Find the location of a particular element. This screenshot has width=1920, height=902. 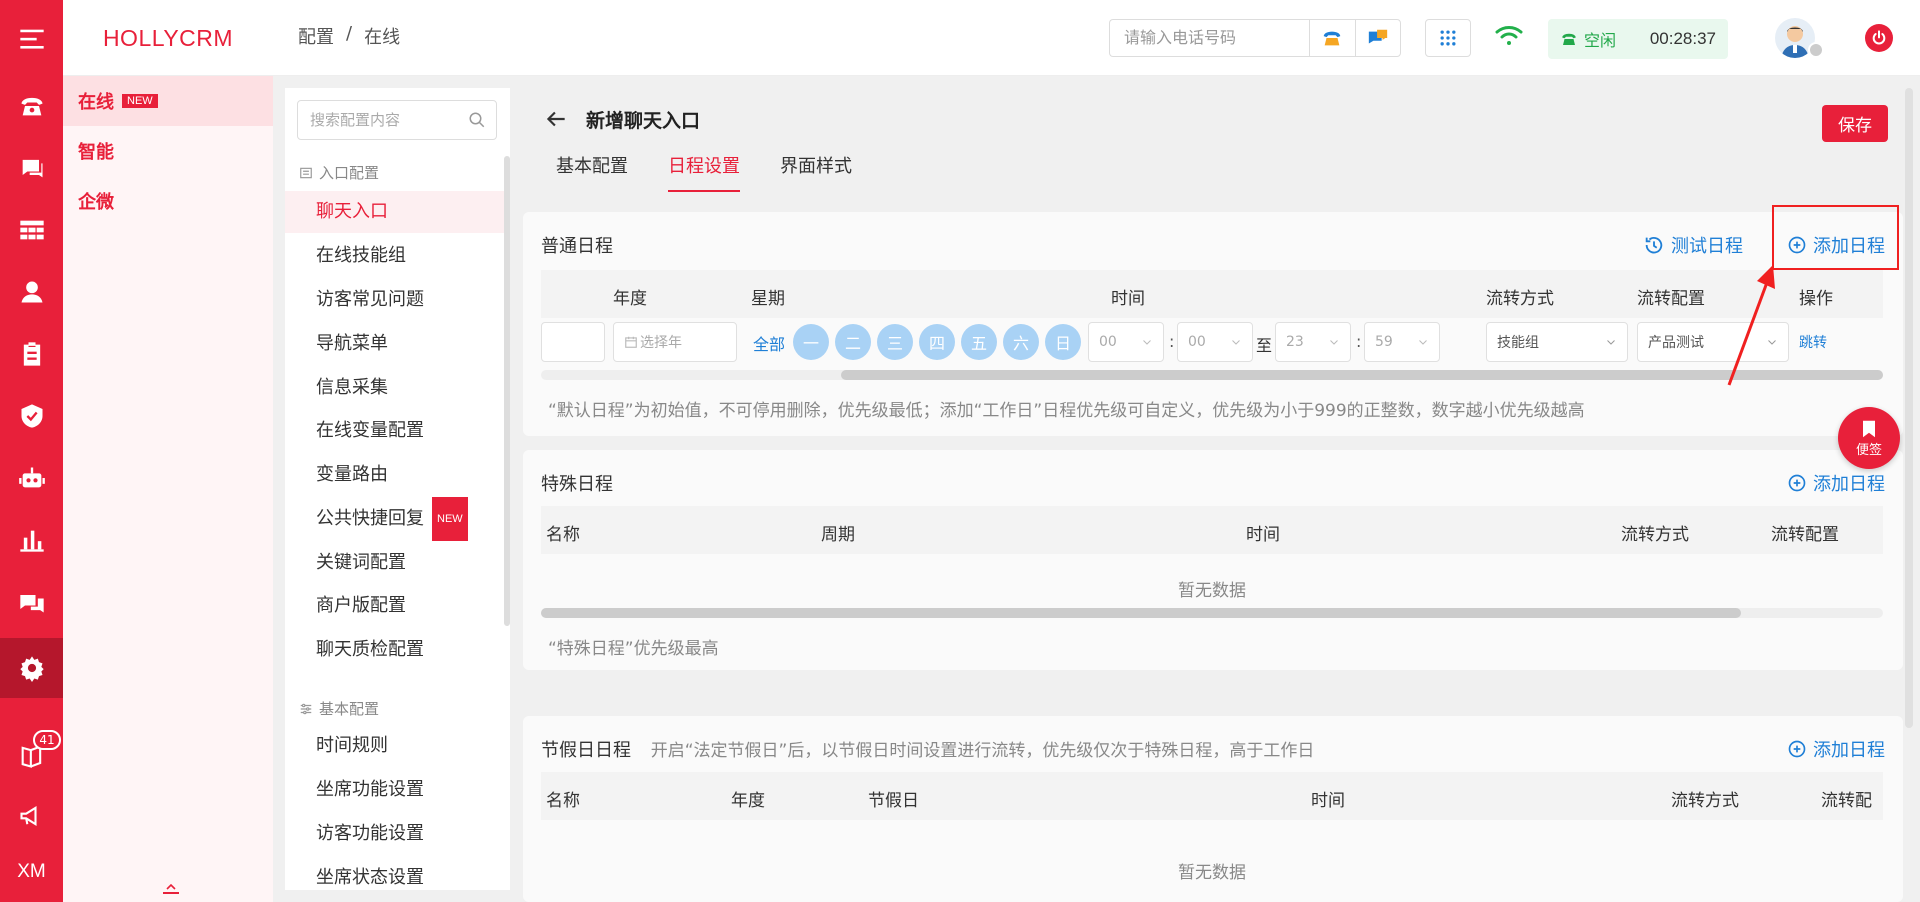

settings-gear-icon is located at coordinates (31, 668).